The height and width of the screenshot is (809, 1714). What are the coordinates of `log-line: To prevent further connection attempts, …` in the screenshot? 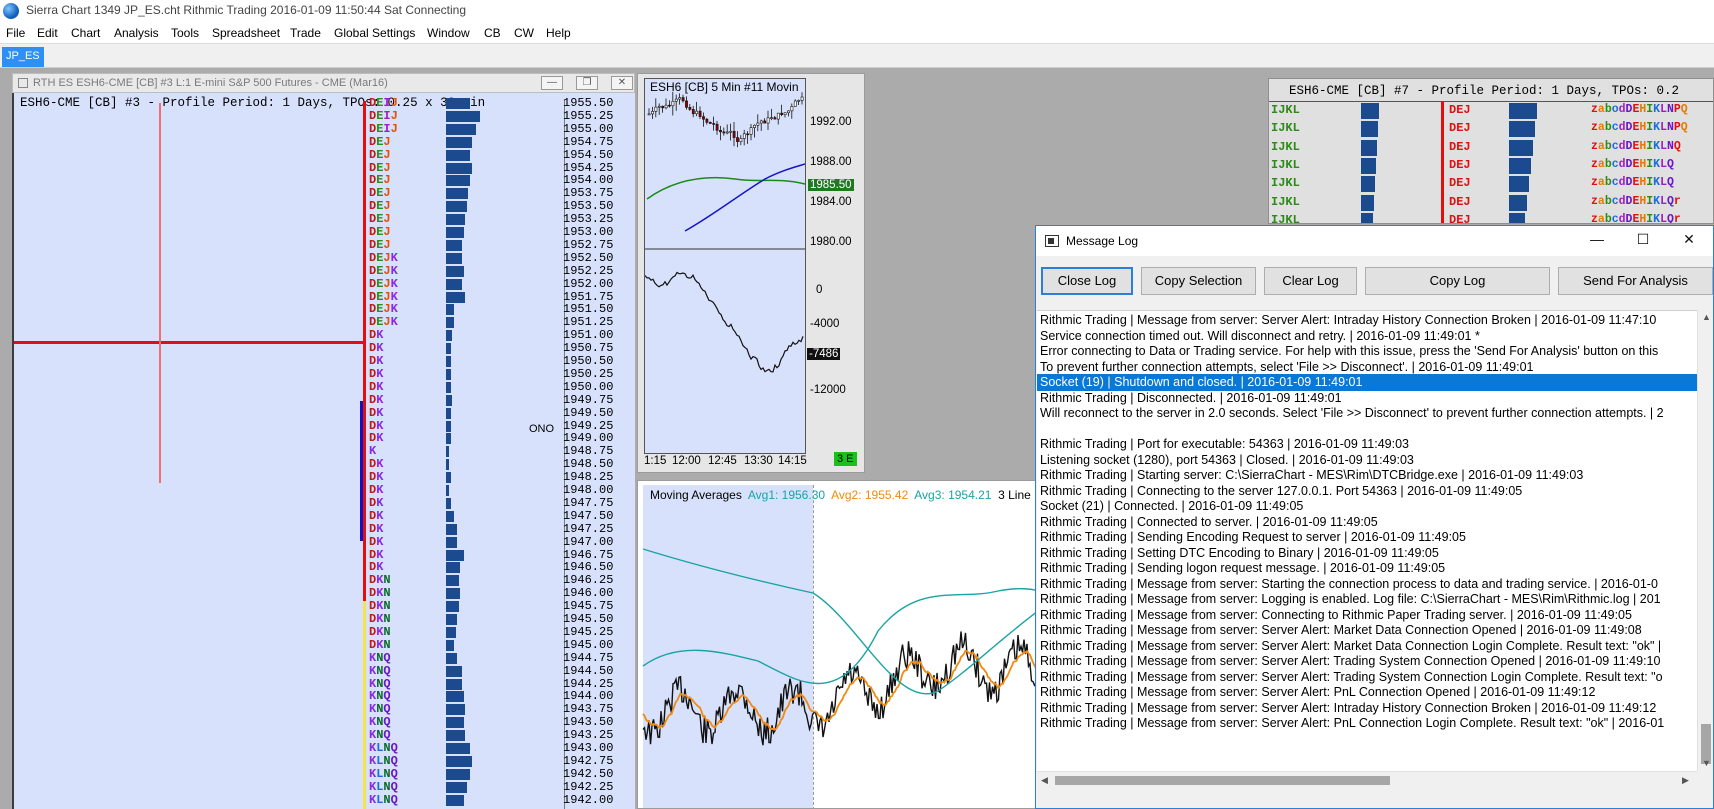 It's located at (1287, 367).